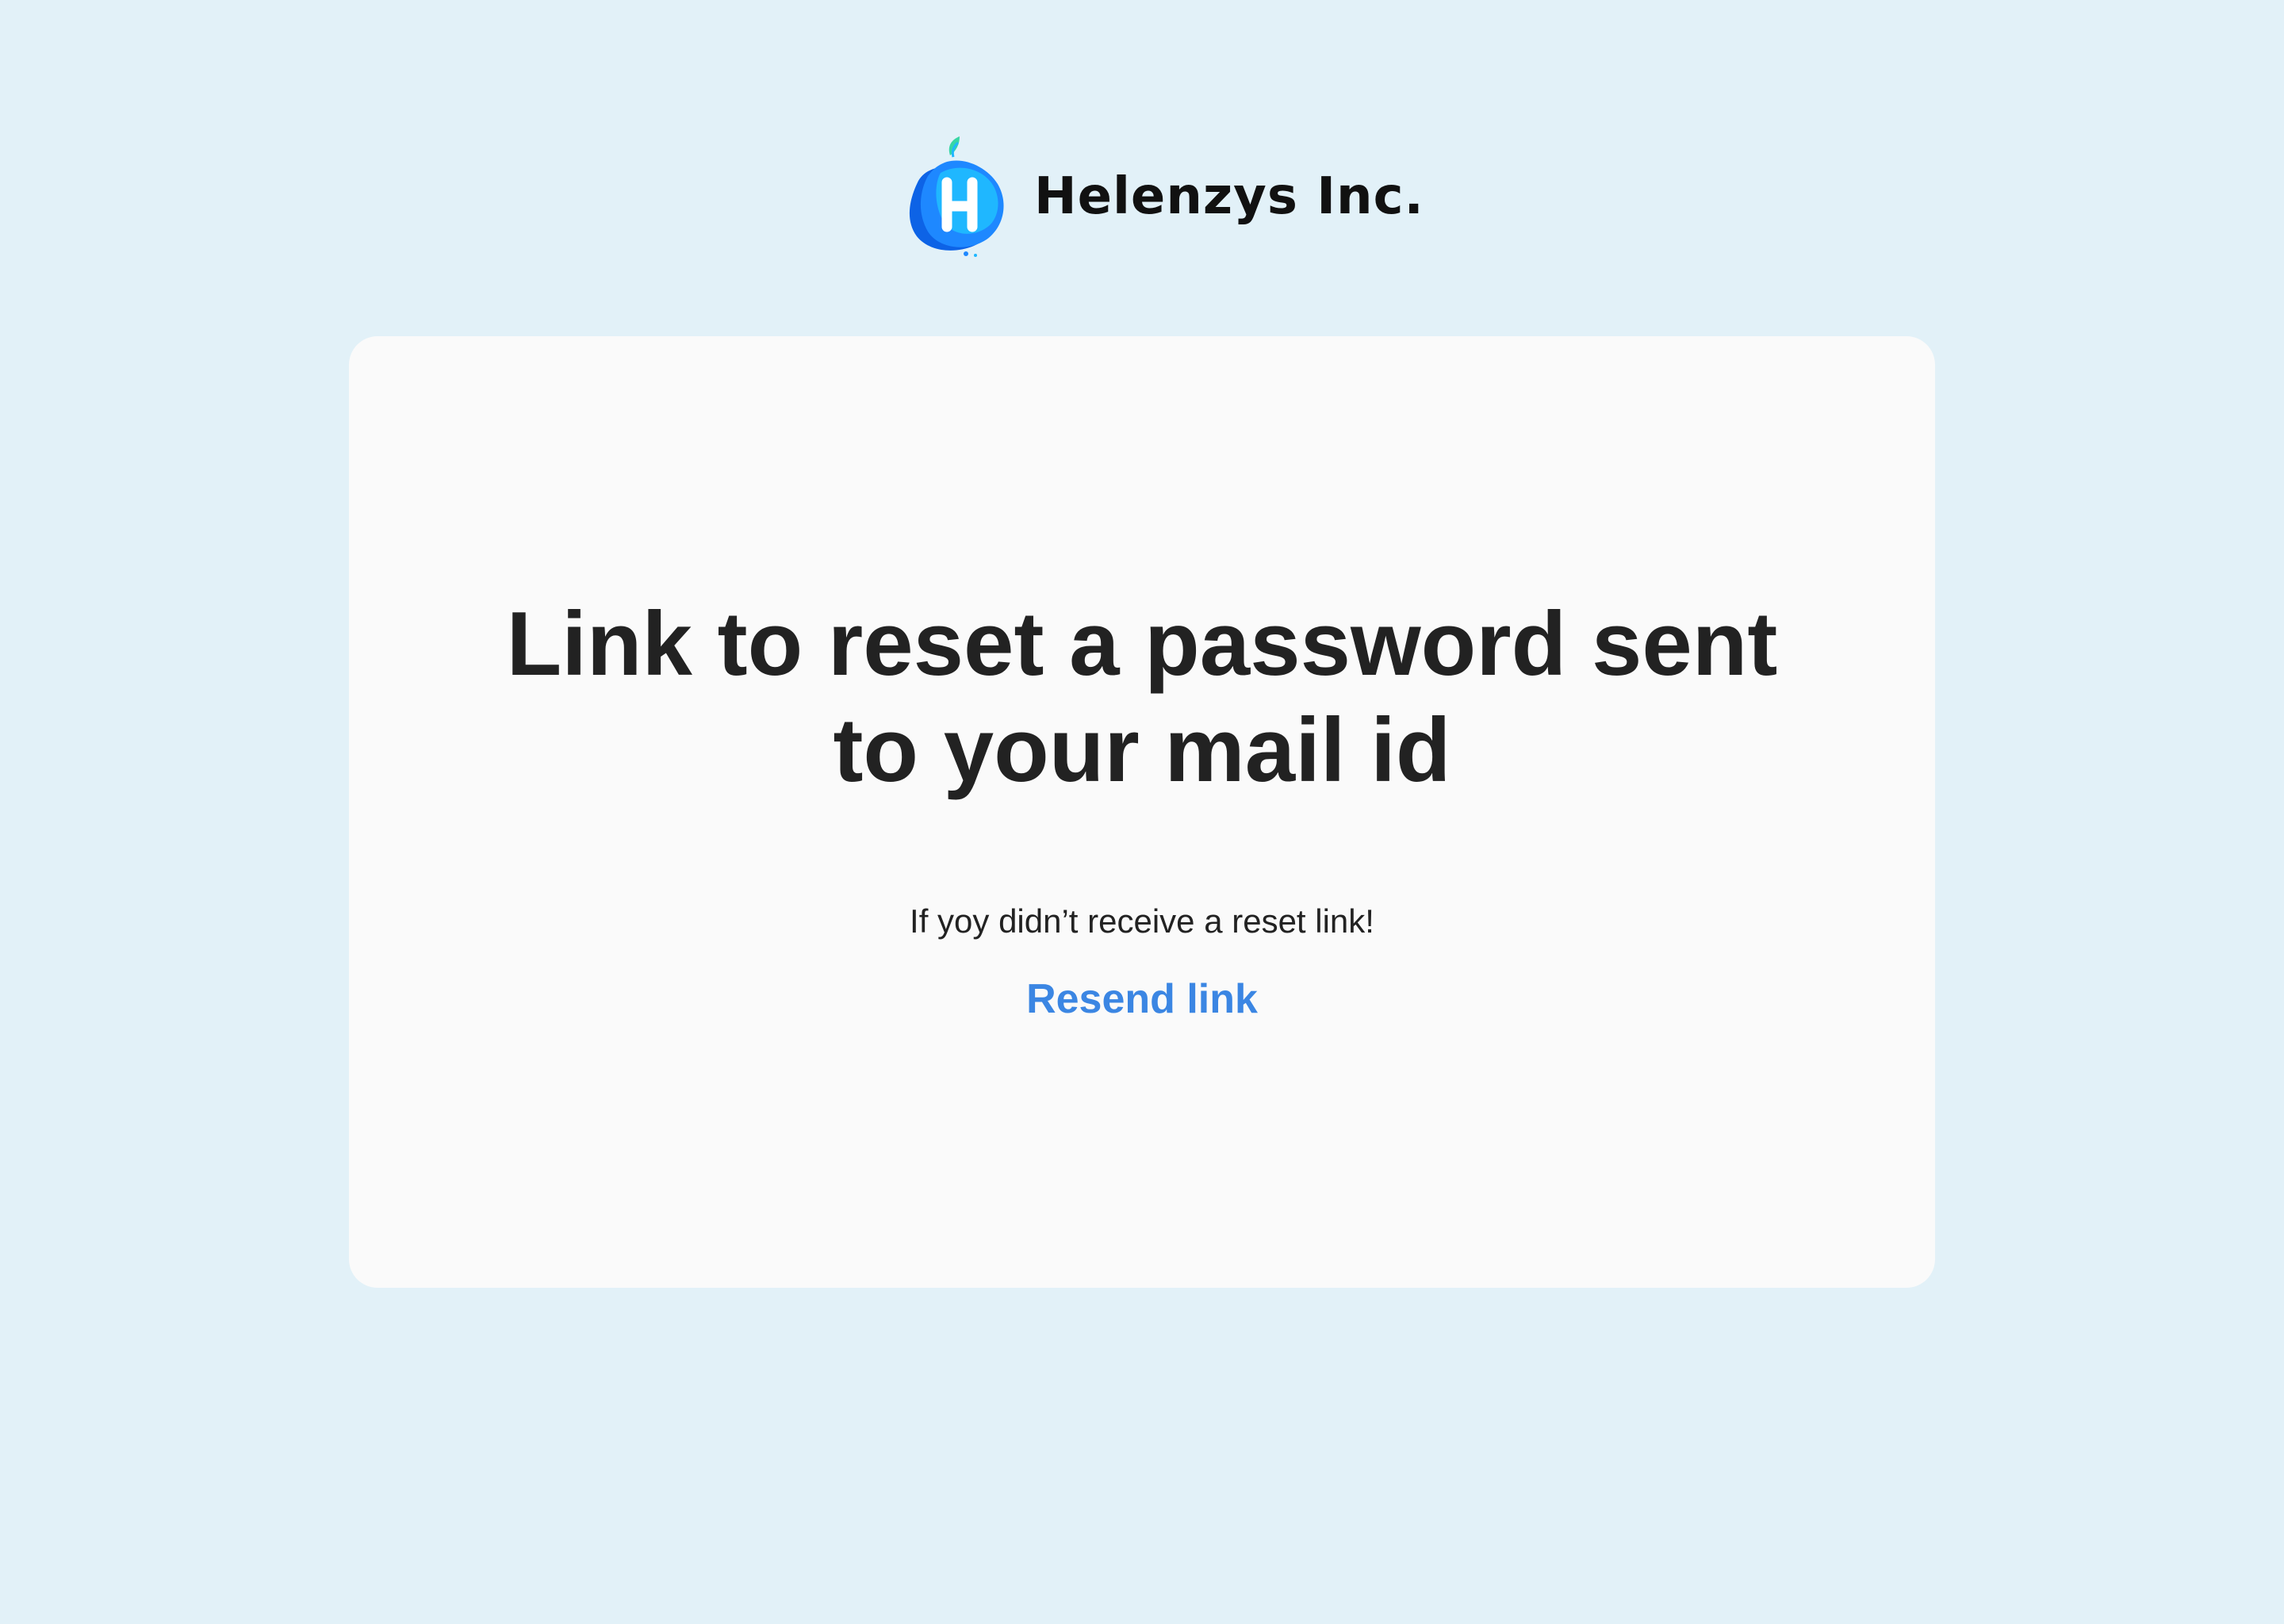  I want to click on brand-header: Helenzys Inc., so click(1160, 196).